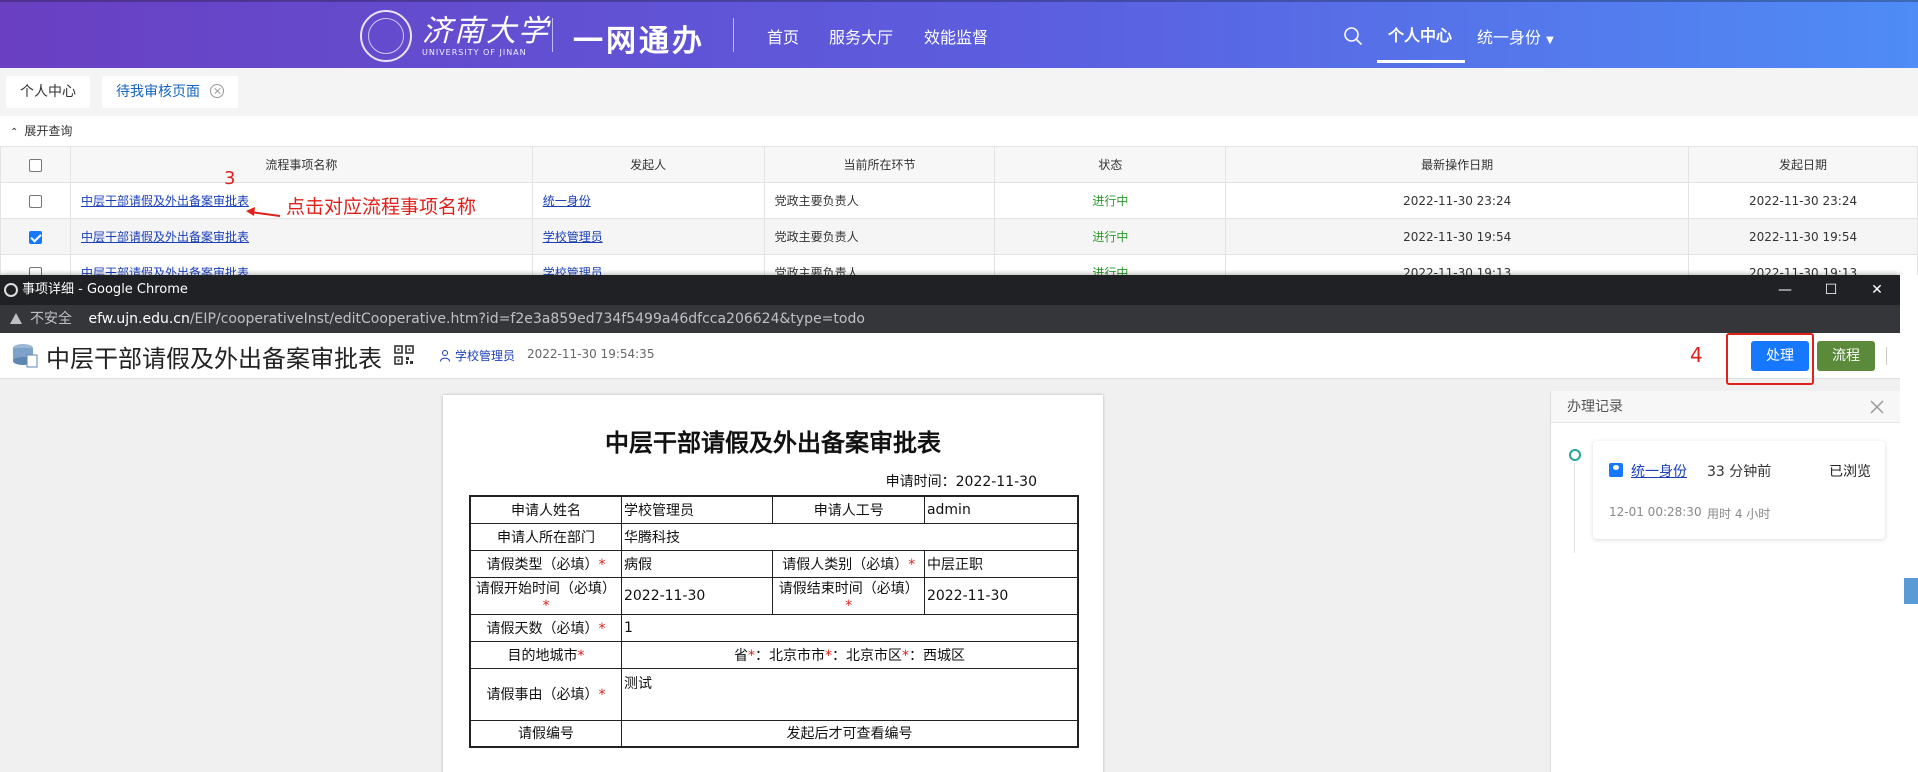 Image resolution: width=1918 pixels, height=772 pixels. What do you see at coordinates (1780, 356) in the screenshot?
I see `process-button: 处理` at bounding box center [1780, 356].